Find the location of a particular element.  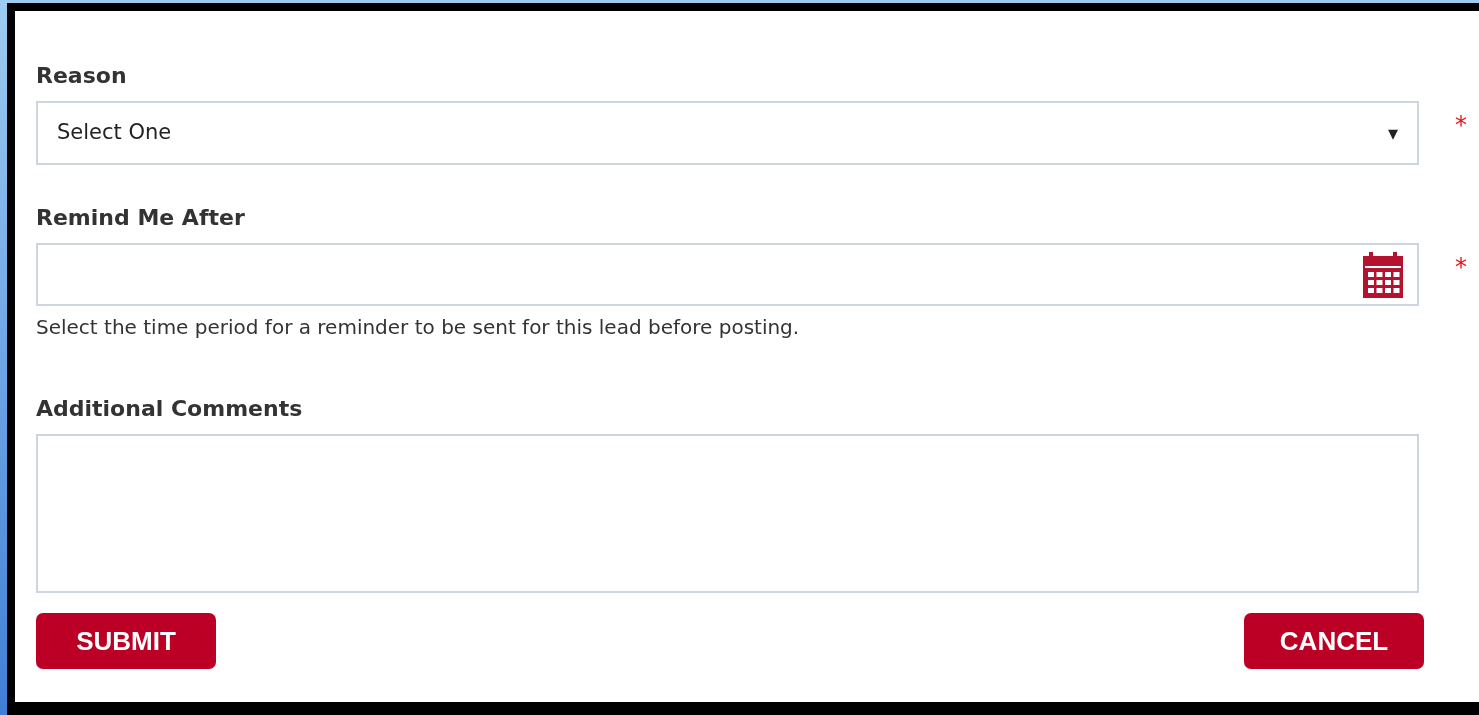

submit-button: SUBMIT is located at coordinates (126, 641).